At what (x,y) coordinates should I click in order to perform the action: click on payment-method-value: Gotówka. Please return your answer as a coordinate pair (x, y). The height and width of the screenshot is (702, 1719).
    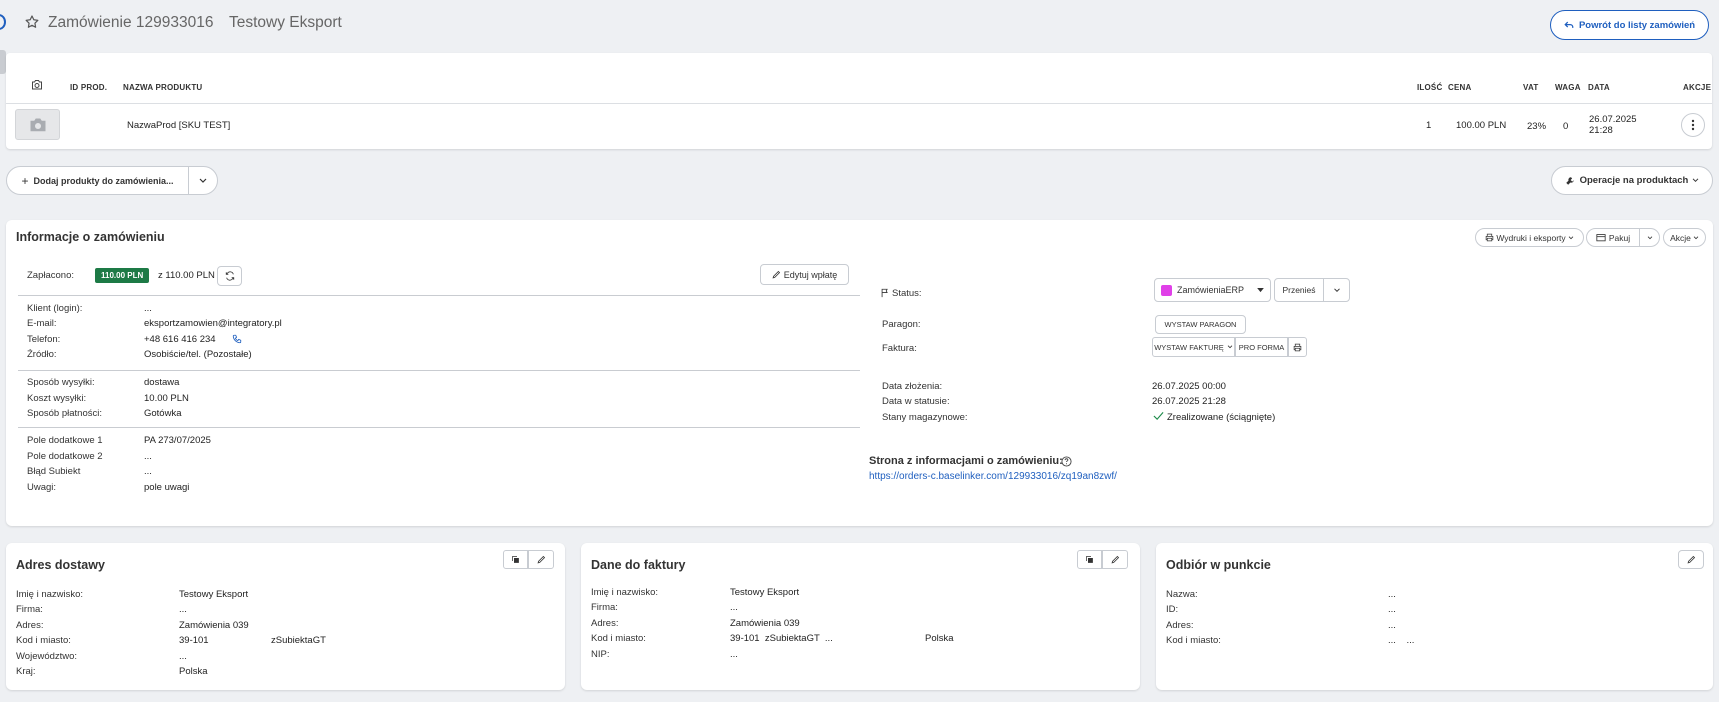
    Looking at the image, I should click on (163, 413).